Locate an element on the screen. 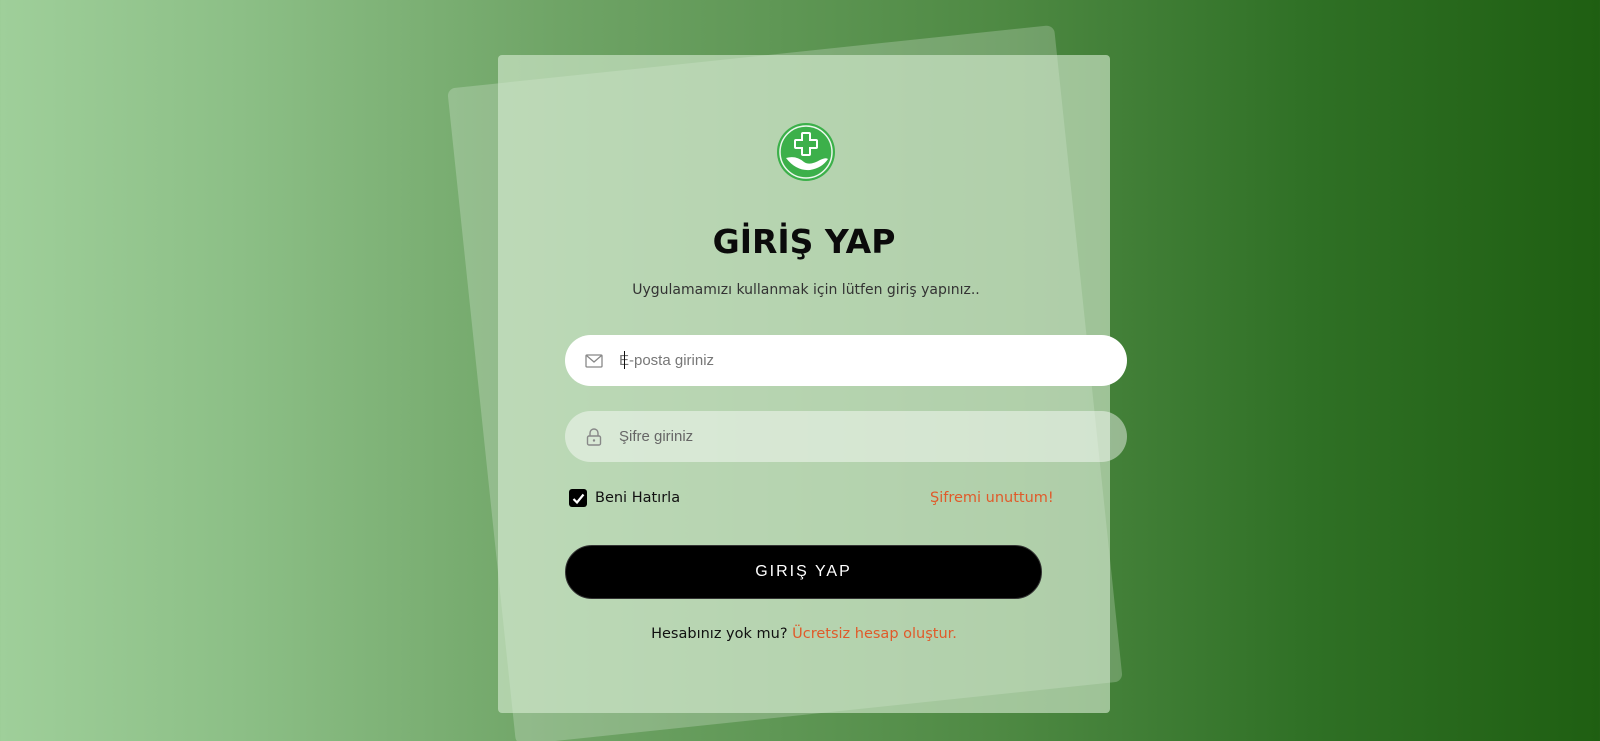  password-input is located at coordinates (859, 436).